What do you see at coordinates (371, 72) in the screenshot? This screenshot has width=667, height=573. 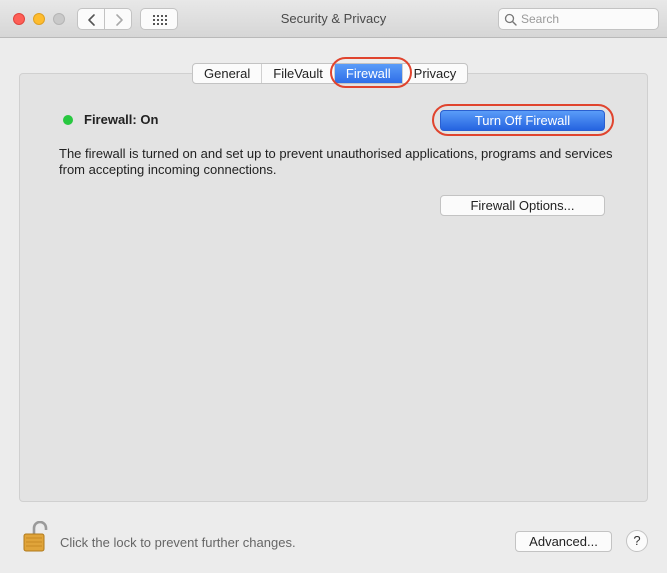 I see `firewall-tab-highlight` at bounding box center [371, 72].